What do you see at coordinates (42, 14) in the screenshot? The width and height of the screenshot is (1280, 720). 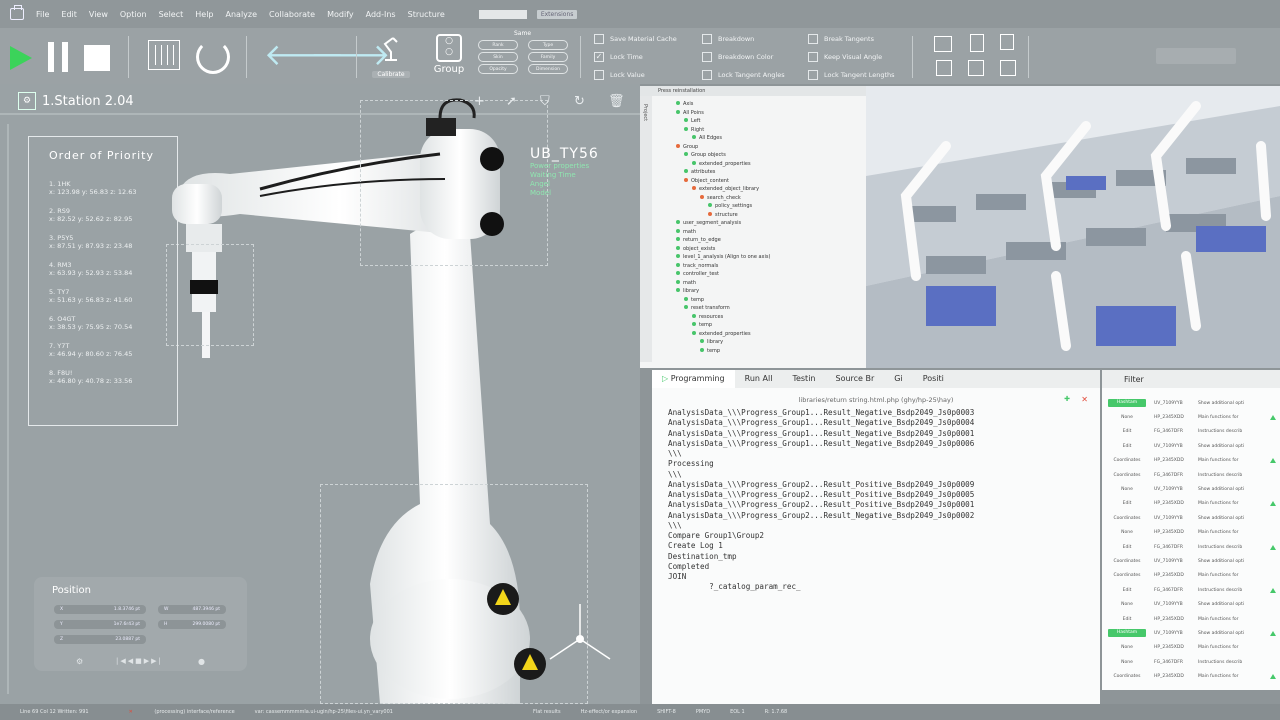 I see `menu-item-file: File` at bounding box center [42, 14].